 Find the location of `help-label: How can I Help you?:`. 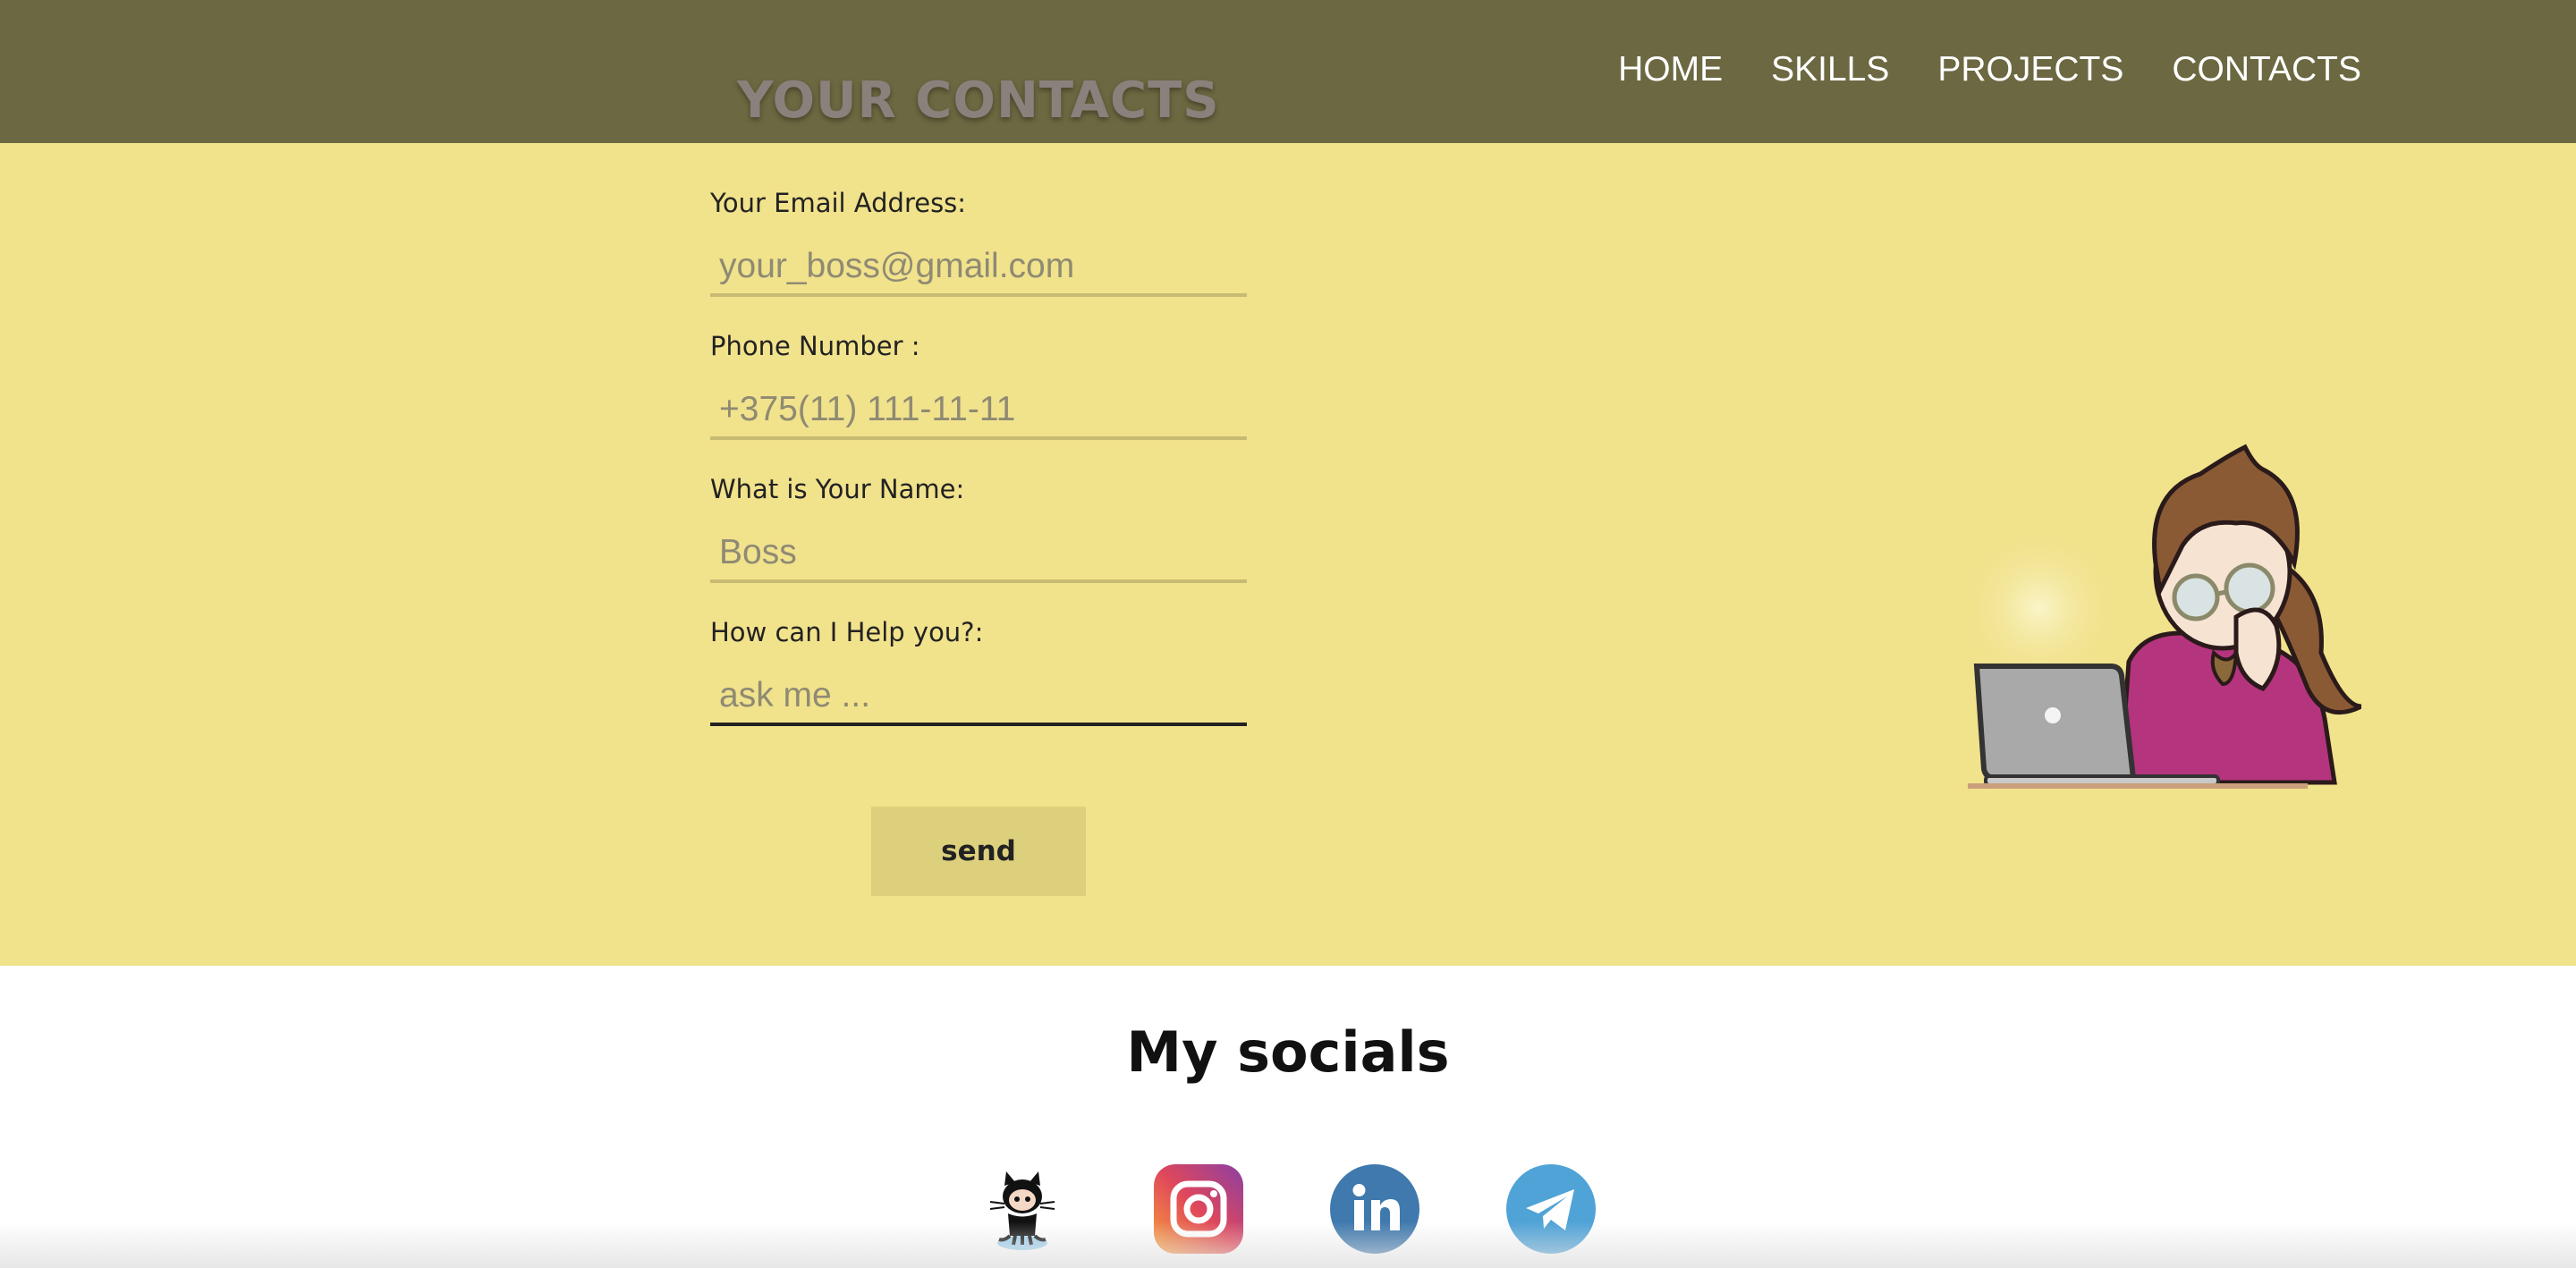

help-label: How can I Help you?: is located at coordinates (847, 632).